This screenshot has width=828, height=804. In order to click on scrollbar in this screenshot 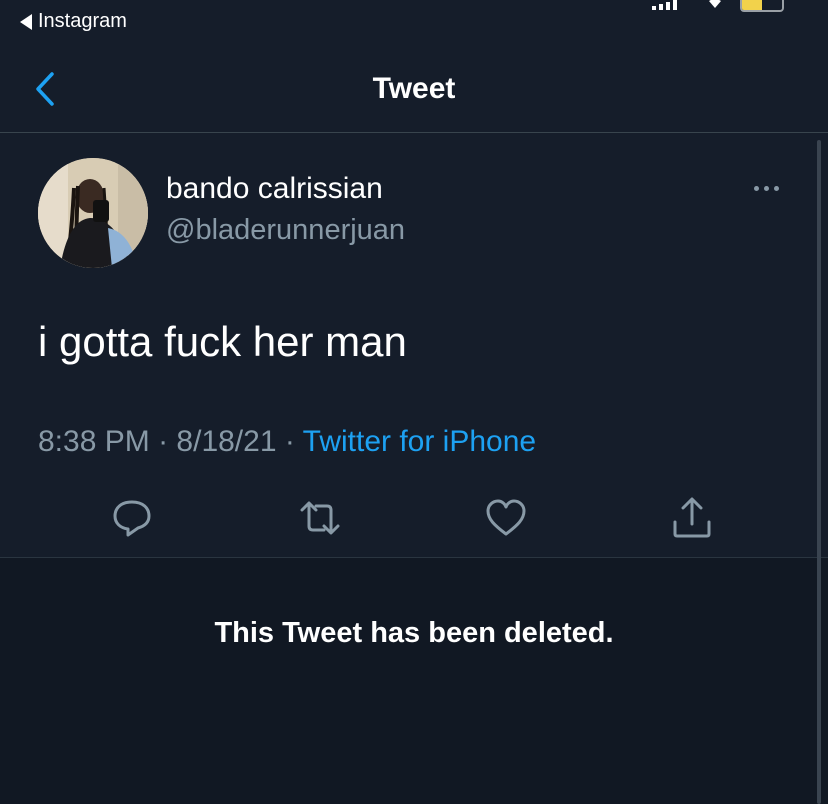, I will do `click(819, 472)`.